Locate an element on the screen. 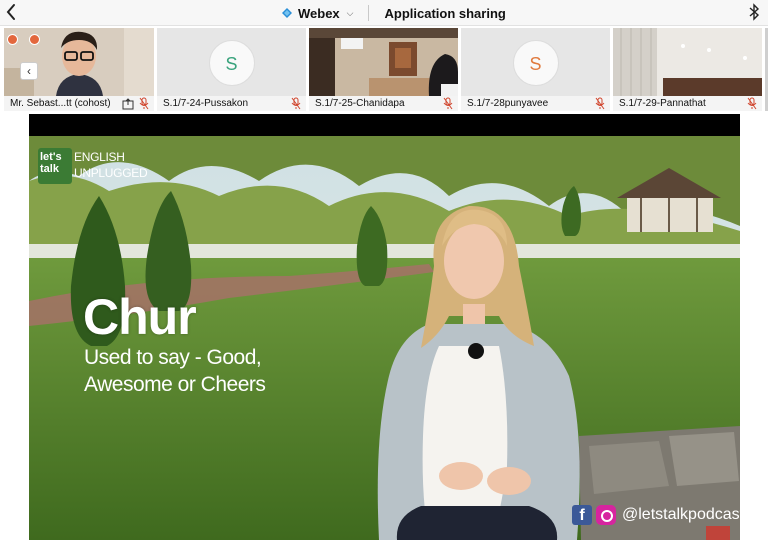  participant-name: S.1/7-29-Pannathat is located at coordinates (687, 103).